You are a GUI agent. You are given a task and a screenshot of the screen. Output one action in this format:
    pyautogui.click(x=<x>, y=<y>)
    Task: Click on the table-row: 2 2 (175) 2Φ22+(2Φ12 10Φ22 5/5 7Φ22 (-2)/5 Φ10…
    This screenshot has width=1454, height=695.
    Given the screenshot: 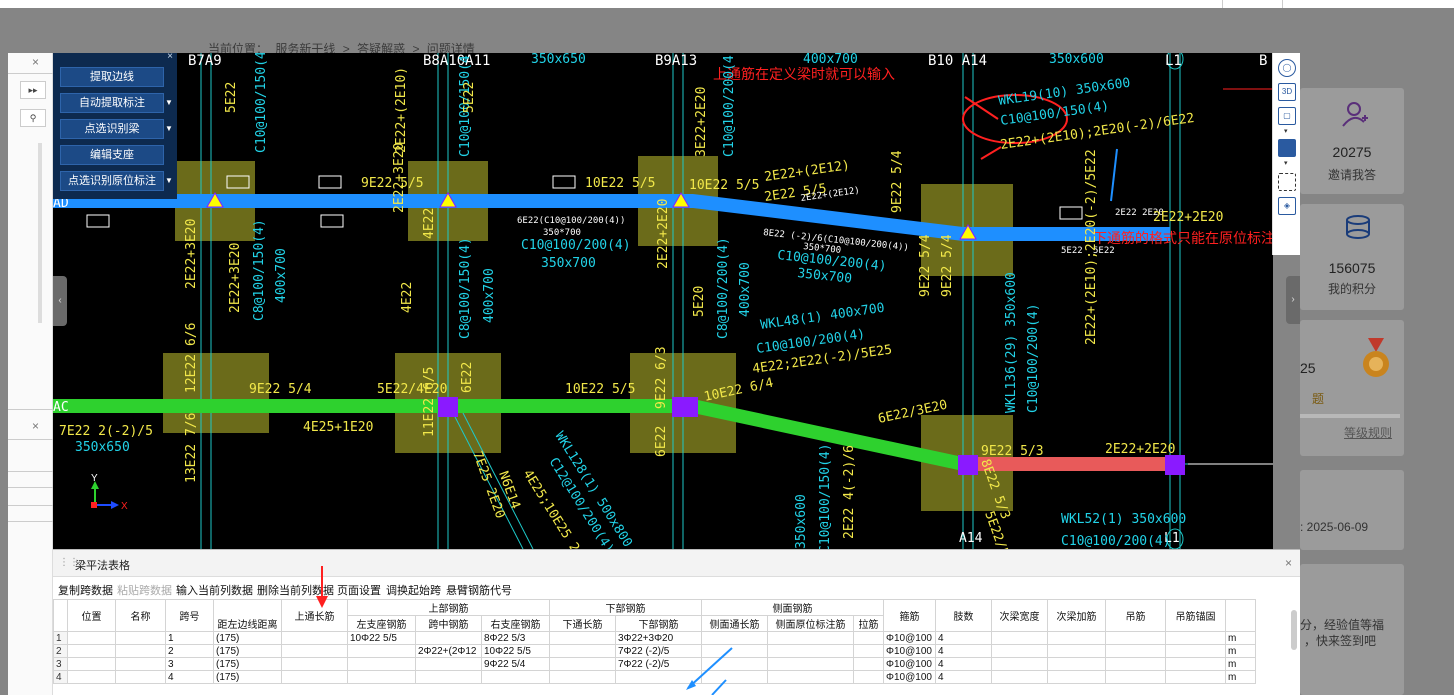 What is the action you would take?
    pyautogui.click(x=654, y=651)
    